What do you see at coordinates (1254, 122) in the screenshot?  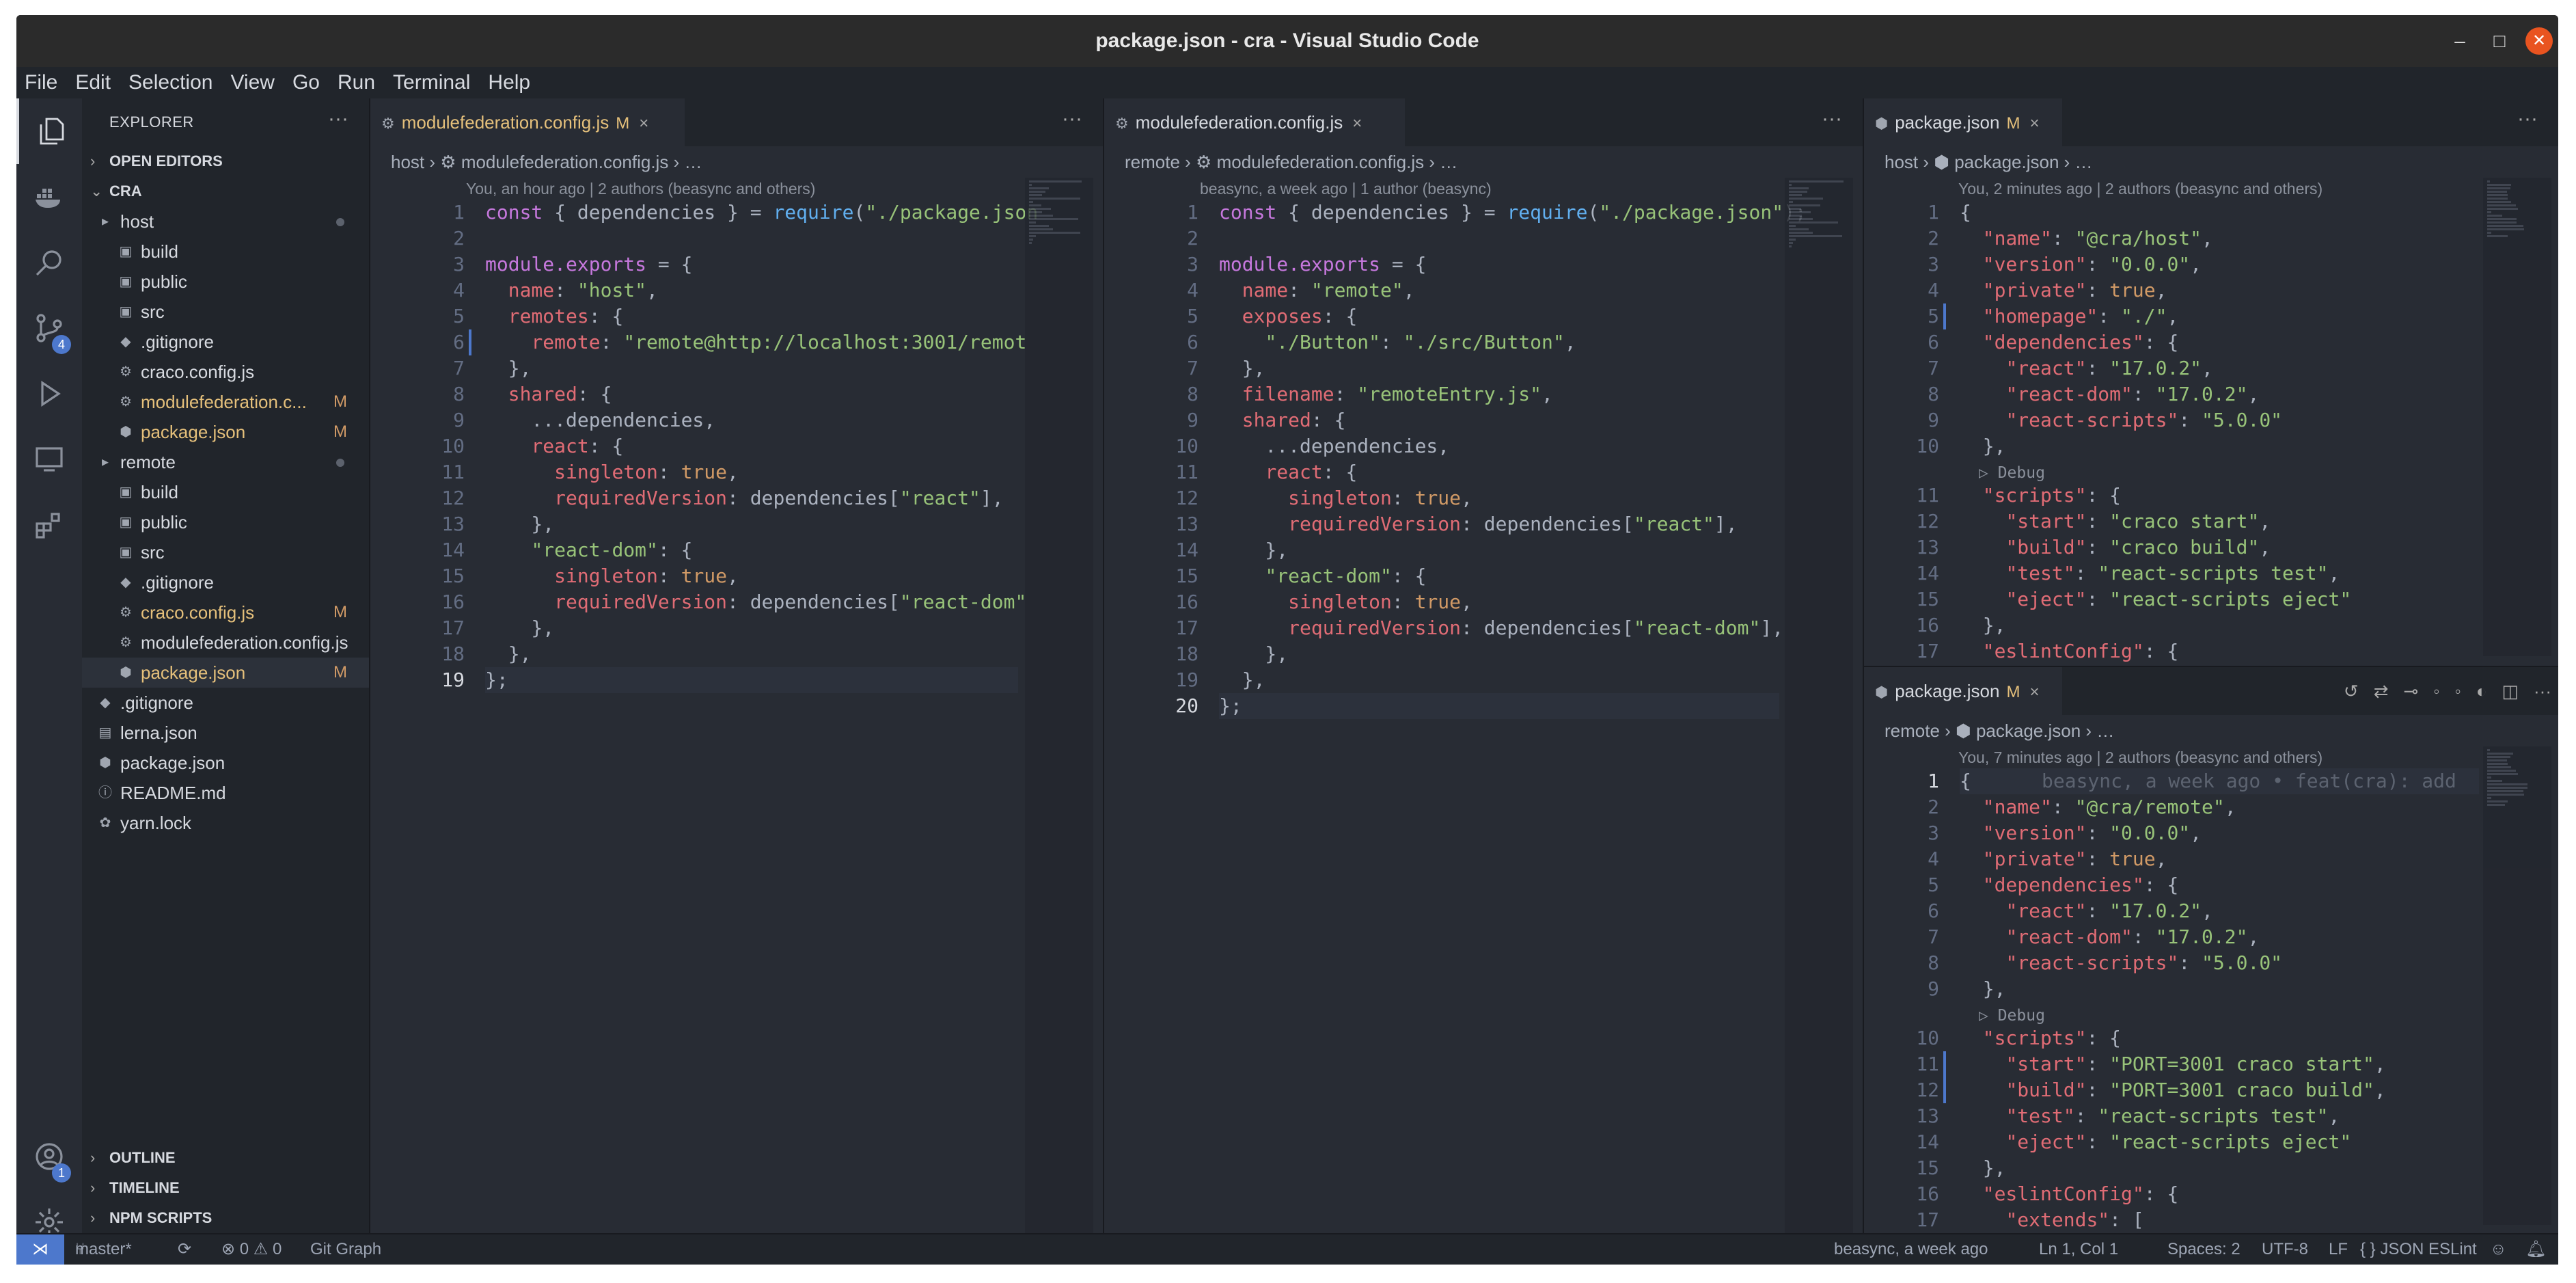 I see `tab-modulefederation-remote: ⚙ modulefederation.config.js ×` at bounding box center [1254, 122].